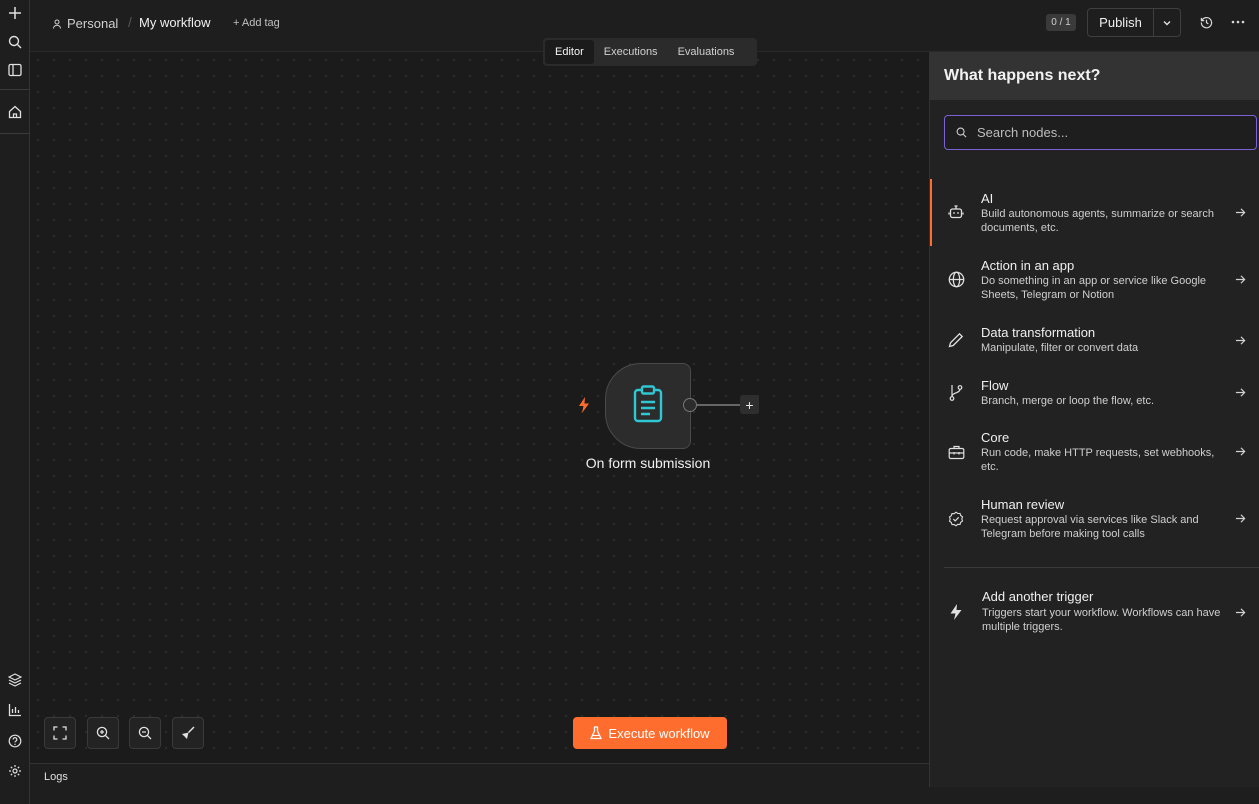 This screenshot has height=804, width=1259. I want to click on flask-icon, so click(596, 733).